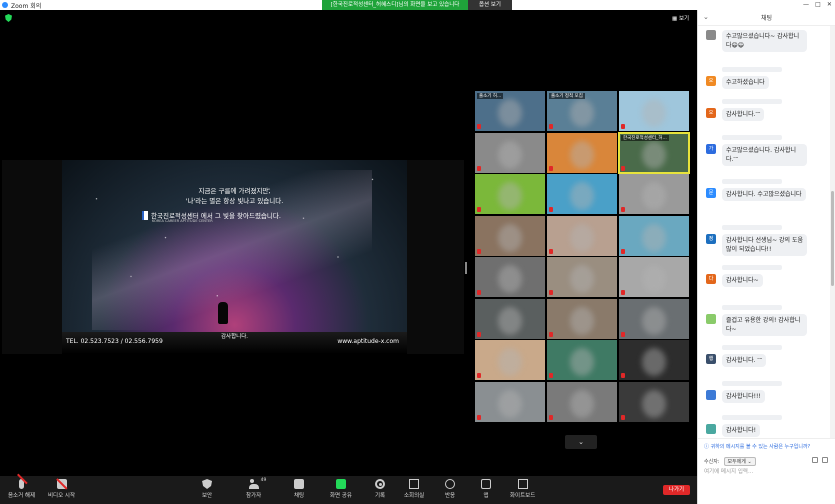 The image size is (835, 504). What do you see at coordinates (207, 496) in the screenshot?
I see `security-label: 보안` at bounding box center [207, 496].